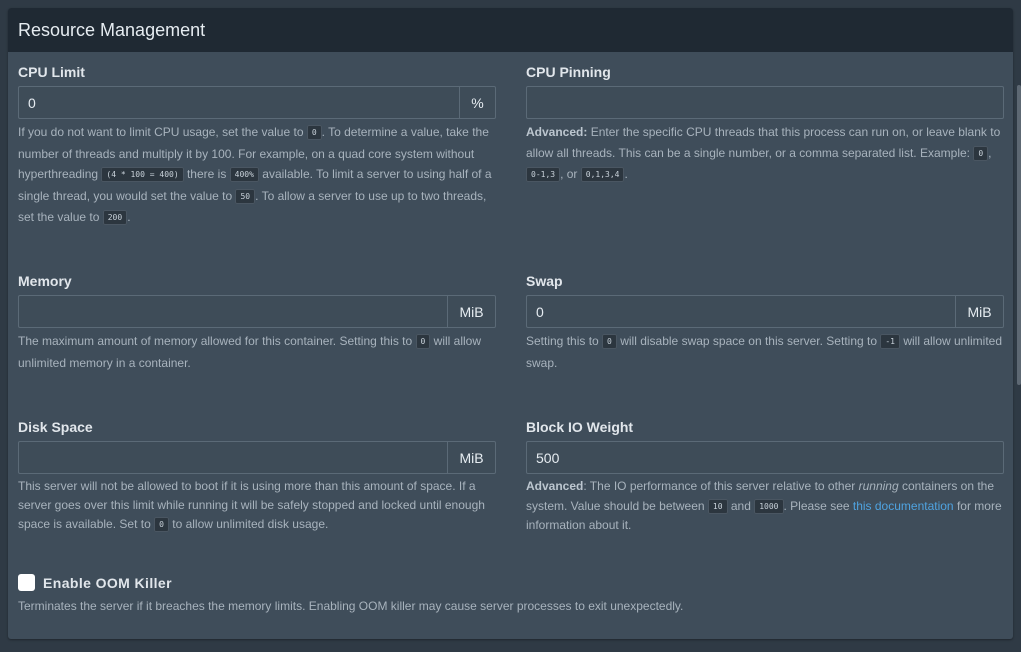 This screenshot has width=1021, height=652. What do you see at coordinates (508, 582) in the screenshot?
I see `oom-killer-row: Enable OOM Killer` at bounding box center [508, 582].